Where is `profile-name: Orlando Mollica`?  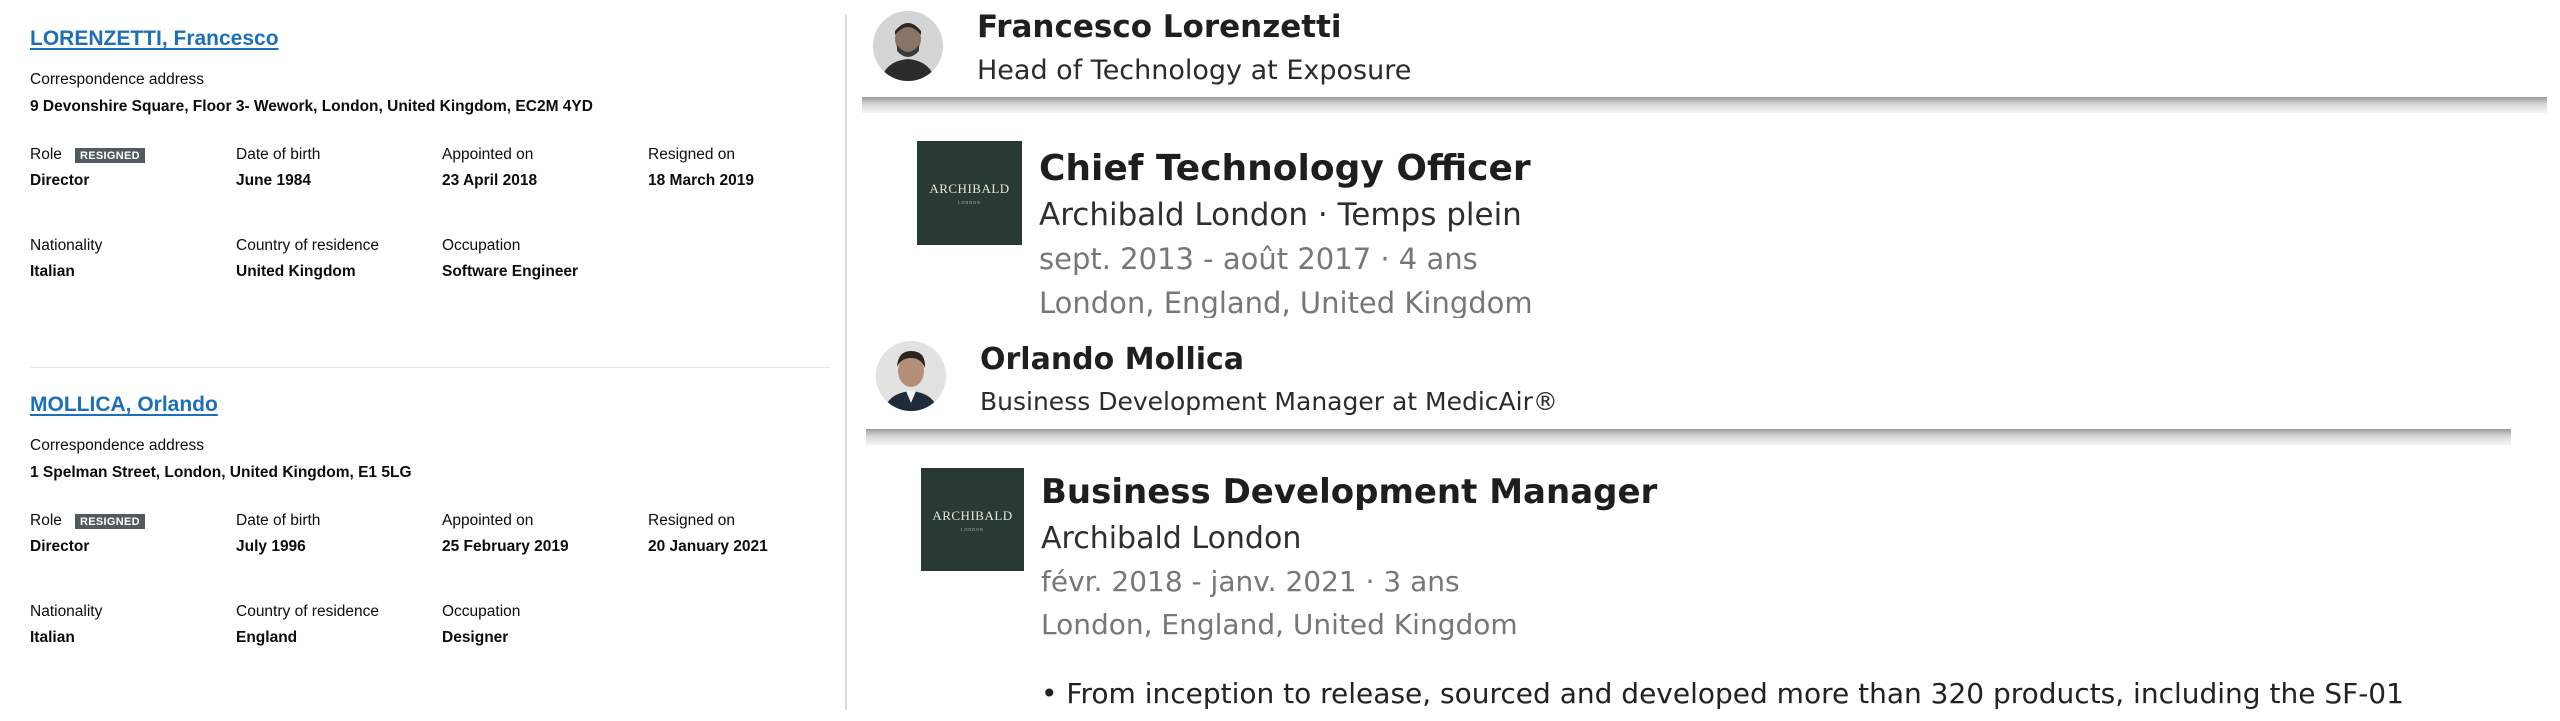 profile-name: Orlando Mollica is located at coordinates (1112, 359).